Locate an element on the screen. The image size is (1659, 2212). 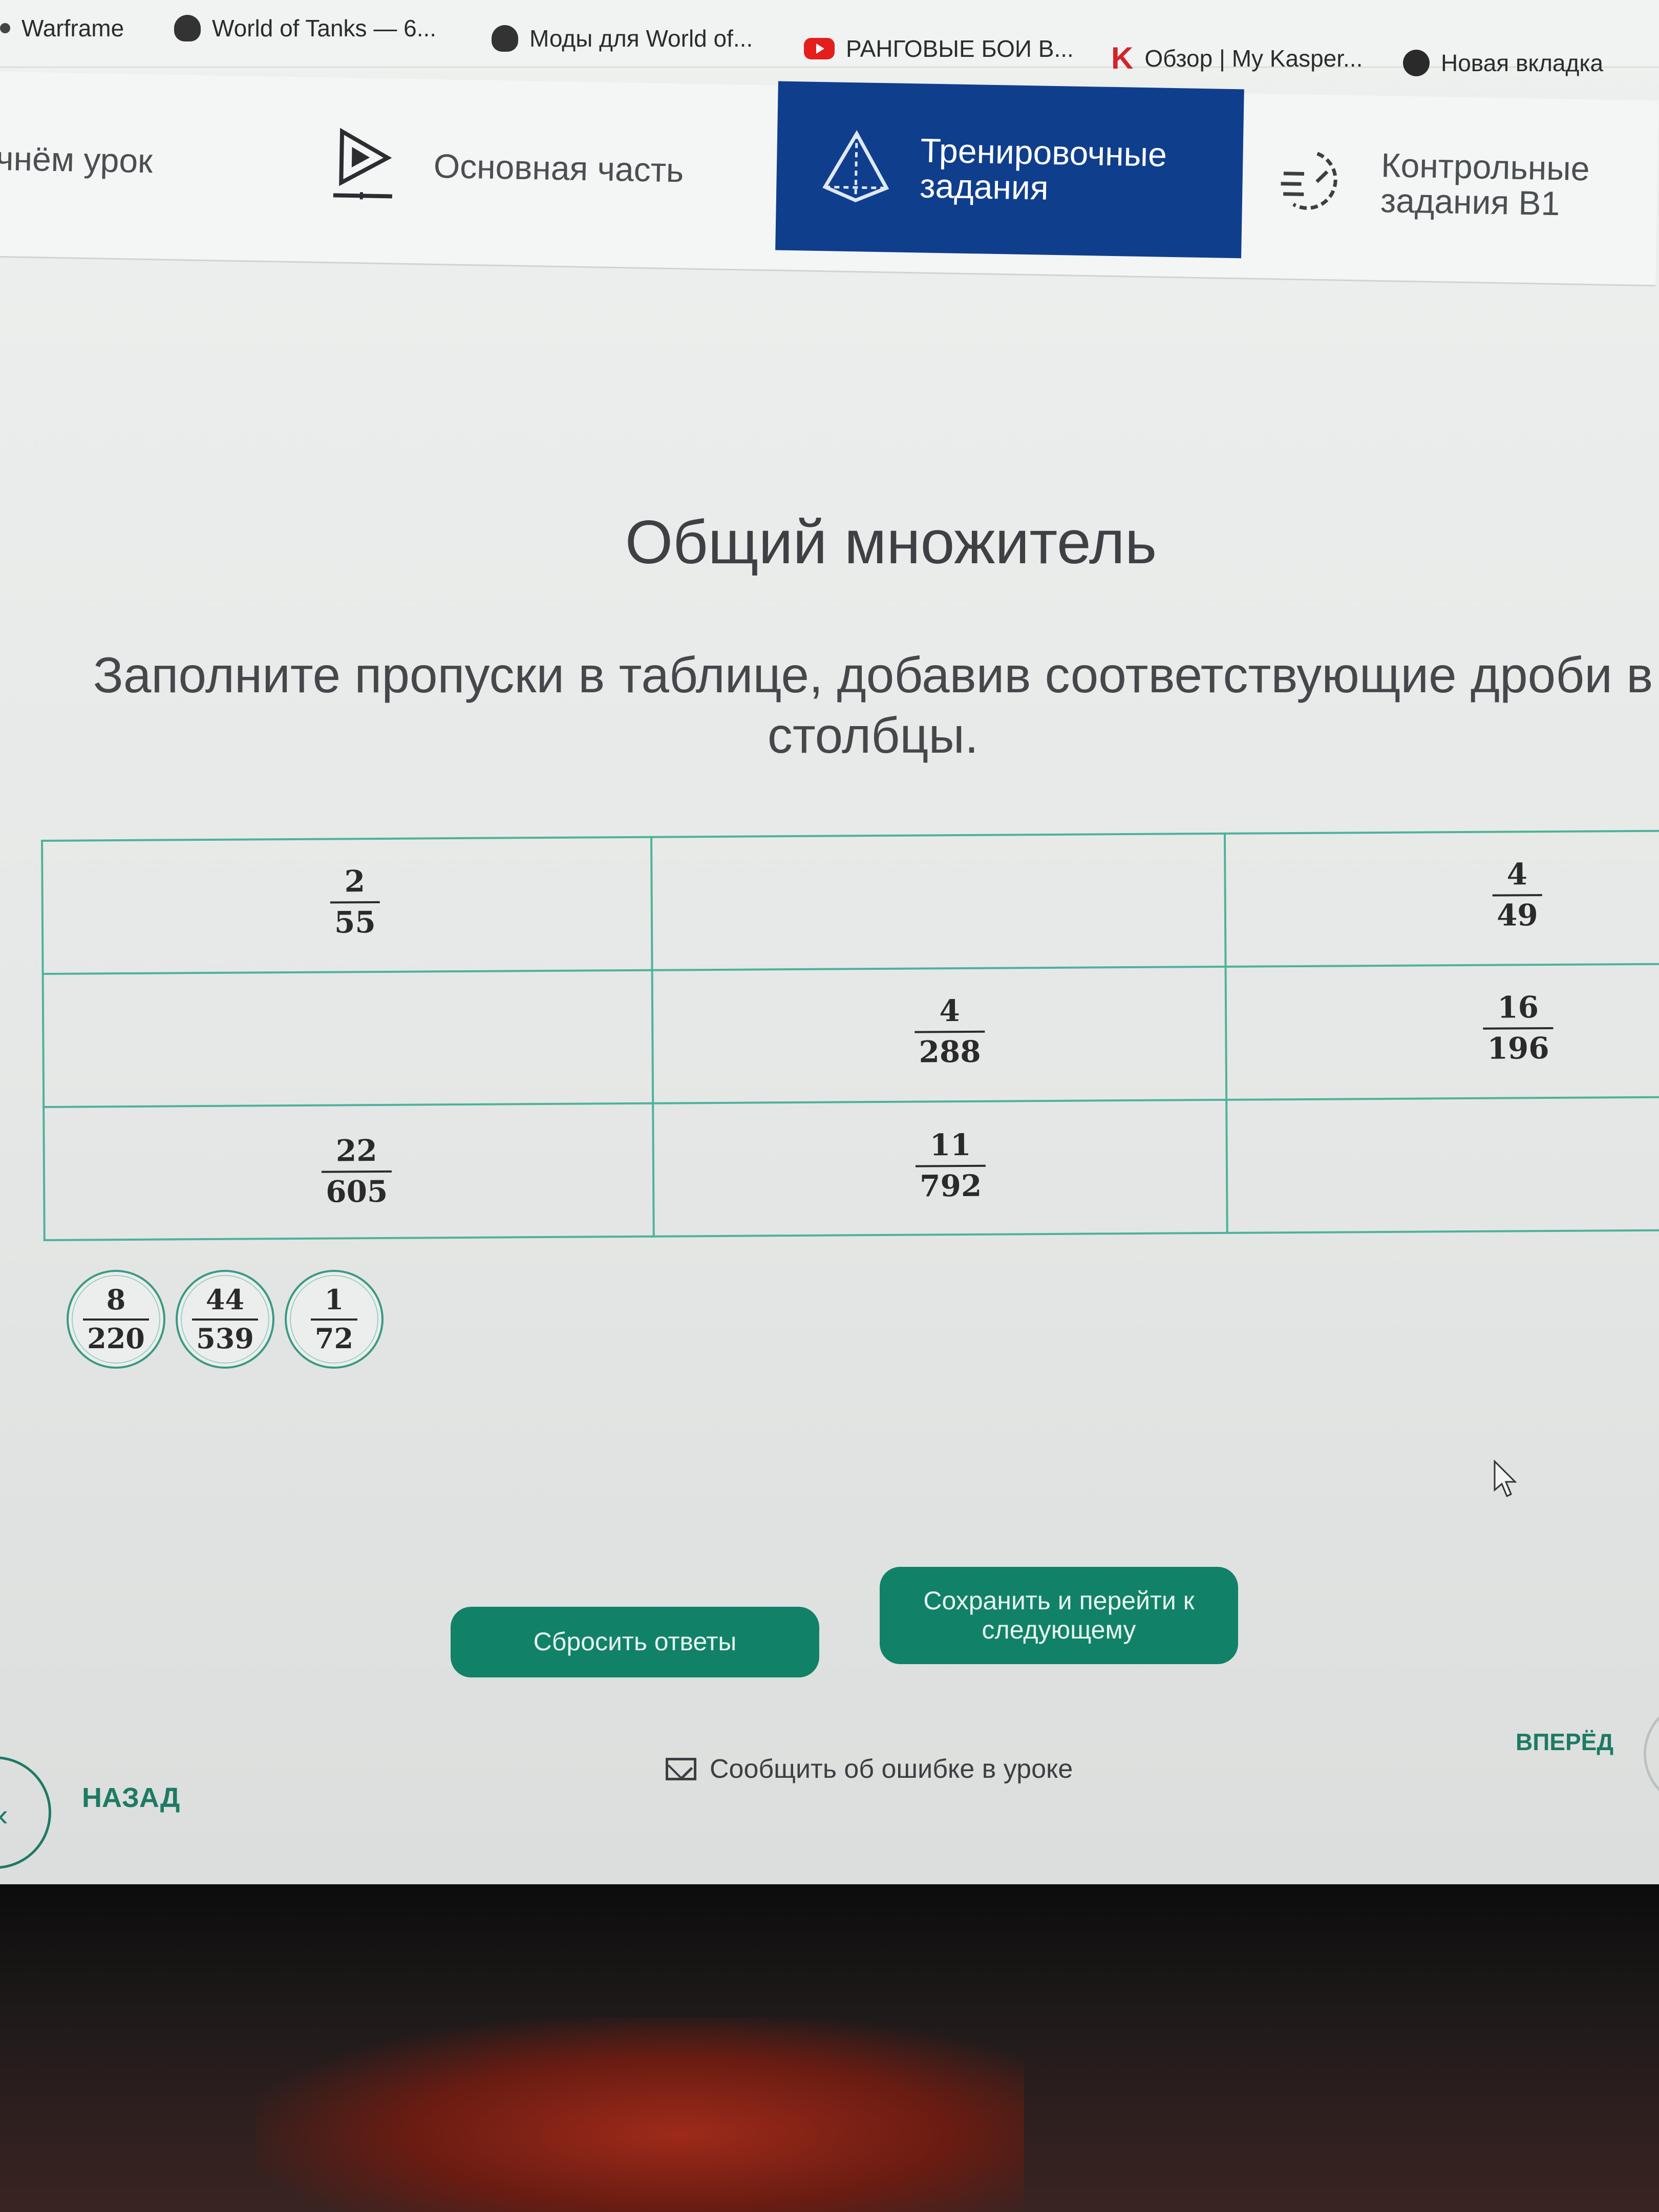
denominator: 72 is located at coordinates (334, 1336).